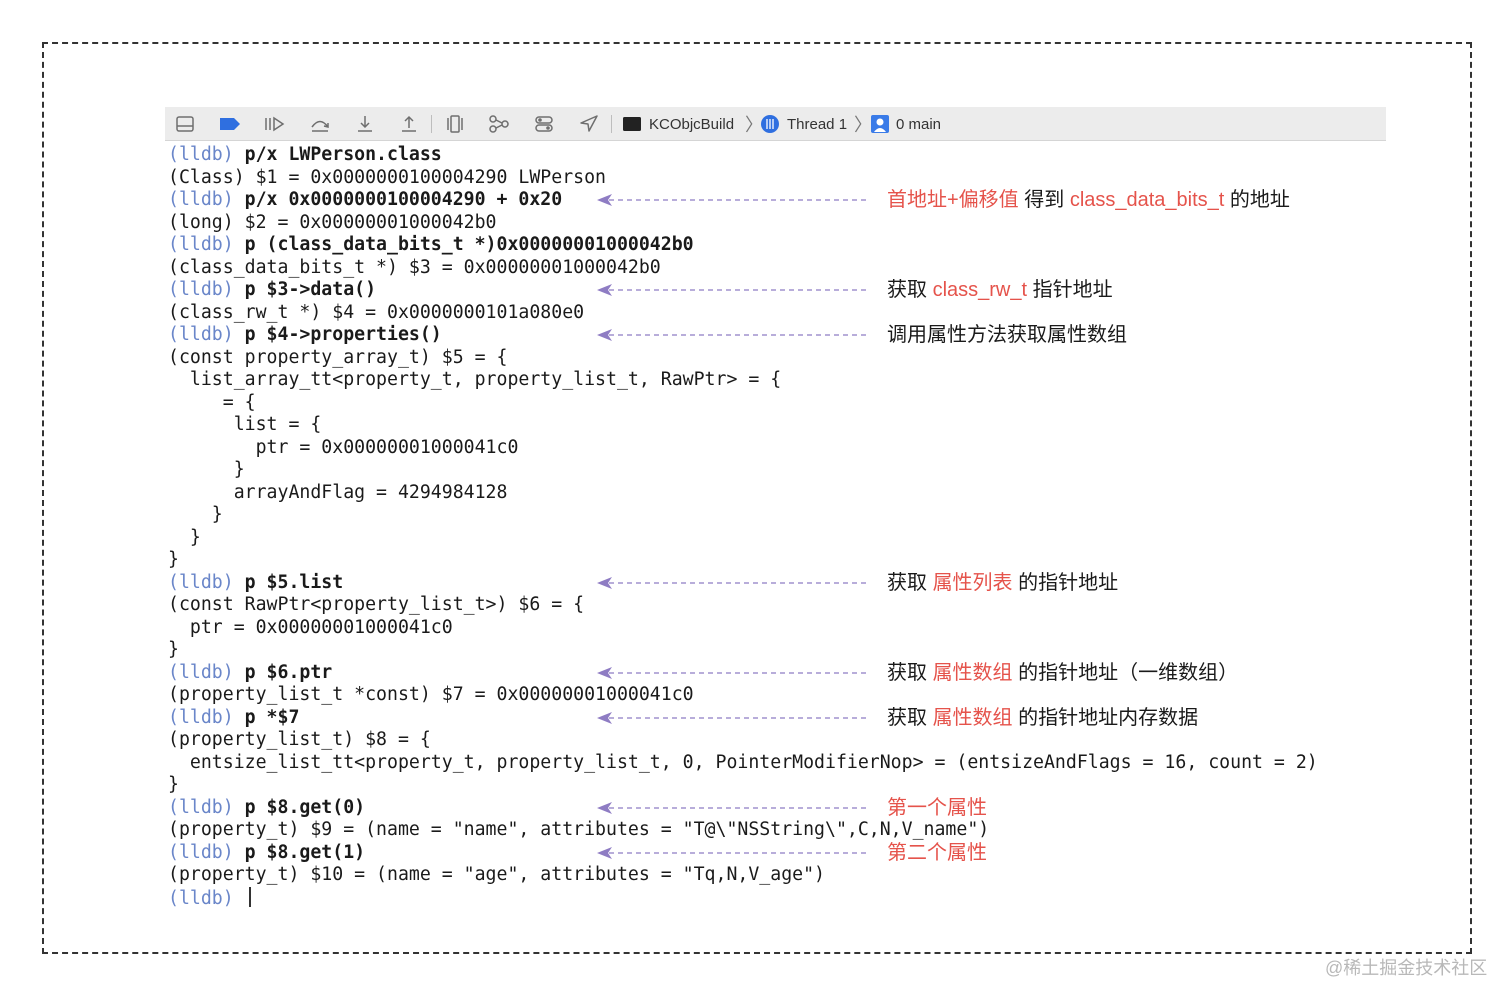 The width and height of the screenshot is (1512, 1003). I want to click on annotation-text: 指针地址, so click(1070, 290).